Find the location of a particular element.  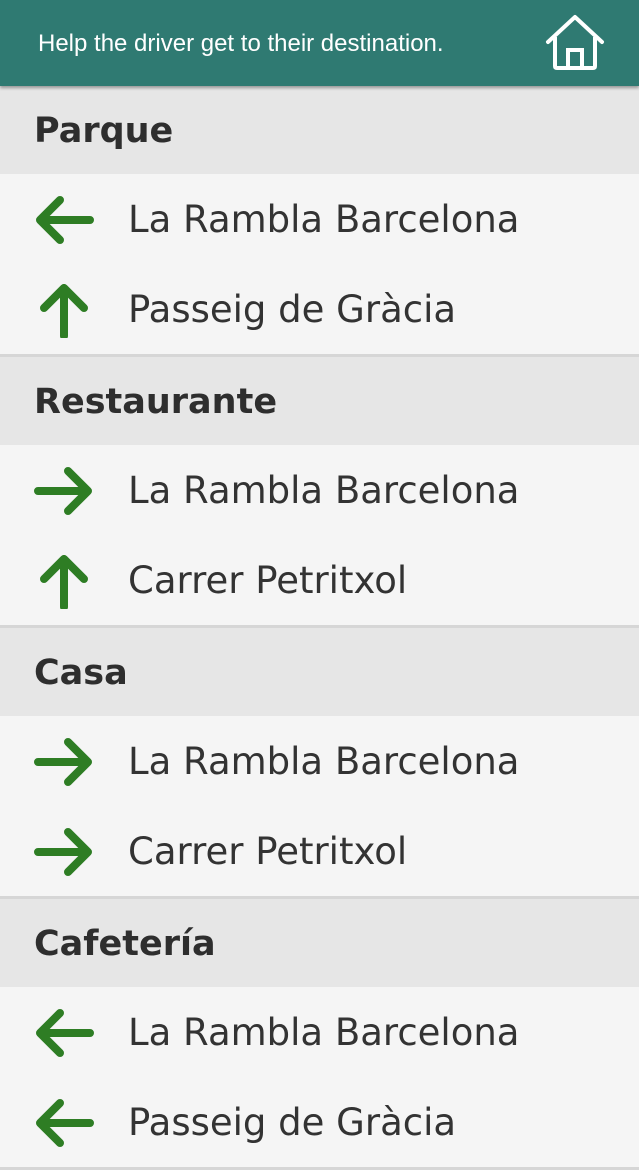

section-title: Restaurante is located at coordinates (156, 402).